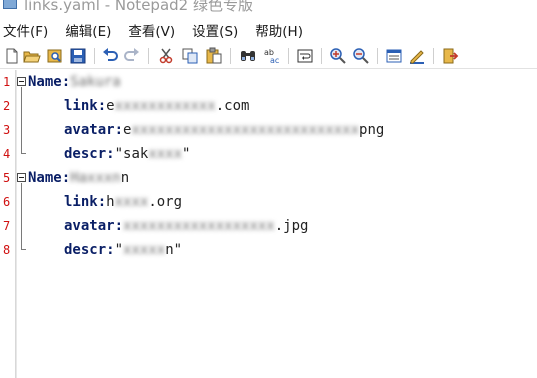 This screenshot has width=537, height=378. I want to click on code-line: descr:"xxxxxn", so click(123, 250).